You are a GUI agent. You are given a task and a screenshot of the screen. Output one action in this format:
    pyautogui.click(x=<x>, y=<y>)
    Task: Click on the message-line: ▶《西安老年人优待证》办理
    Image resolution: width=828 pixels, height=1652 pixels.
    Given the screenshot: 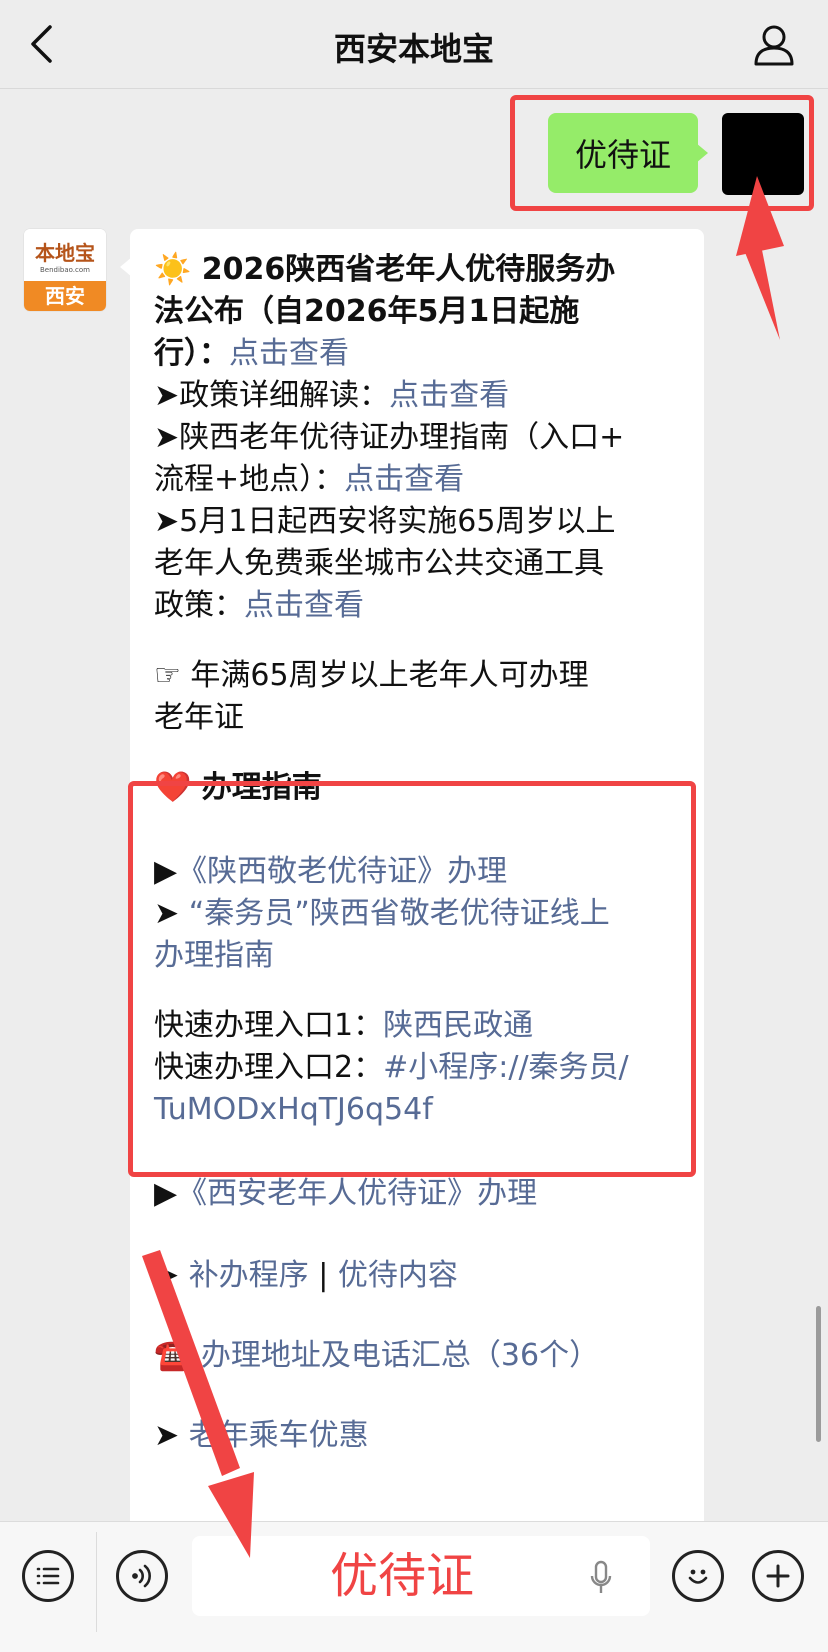 What is the action you would take?
    pyautogui.click(x=345, y=1194)
    